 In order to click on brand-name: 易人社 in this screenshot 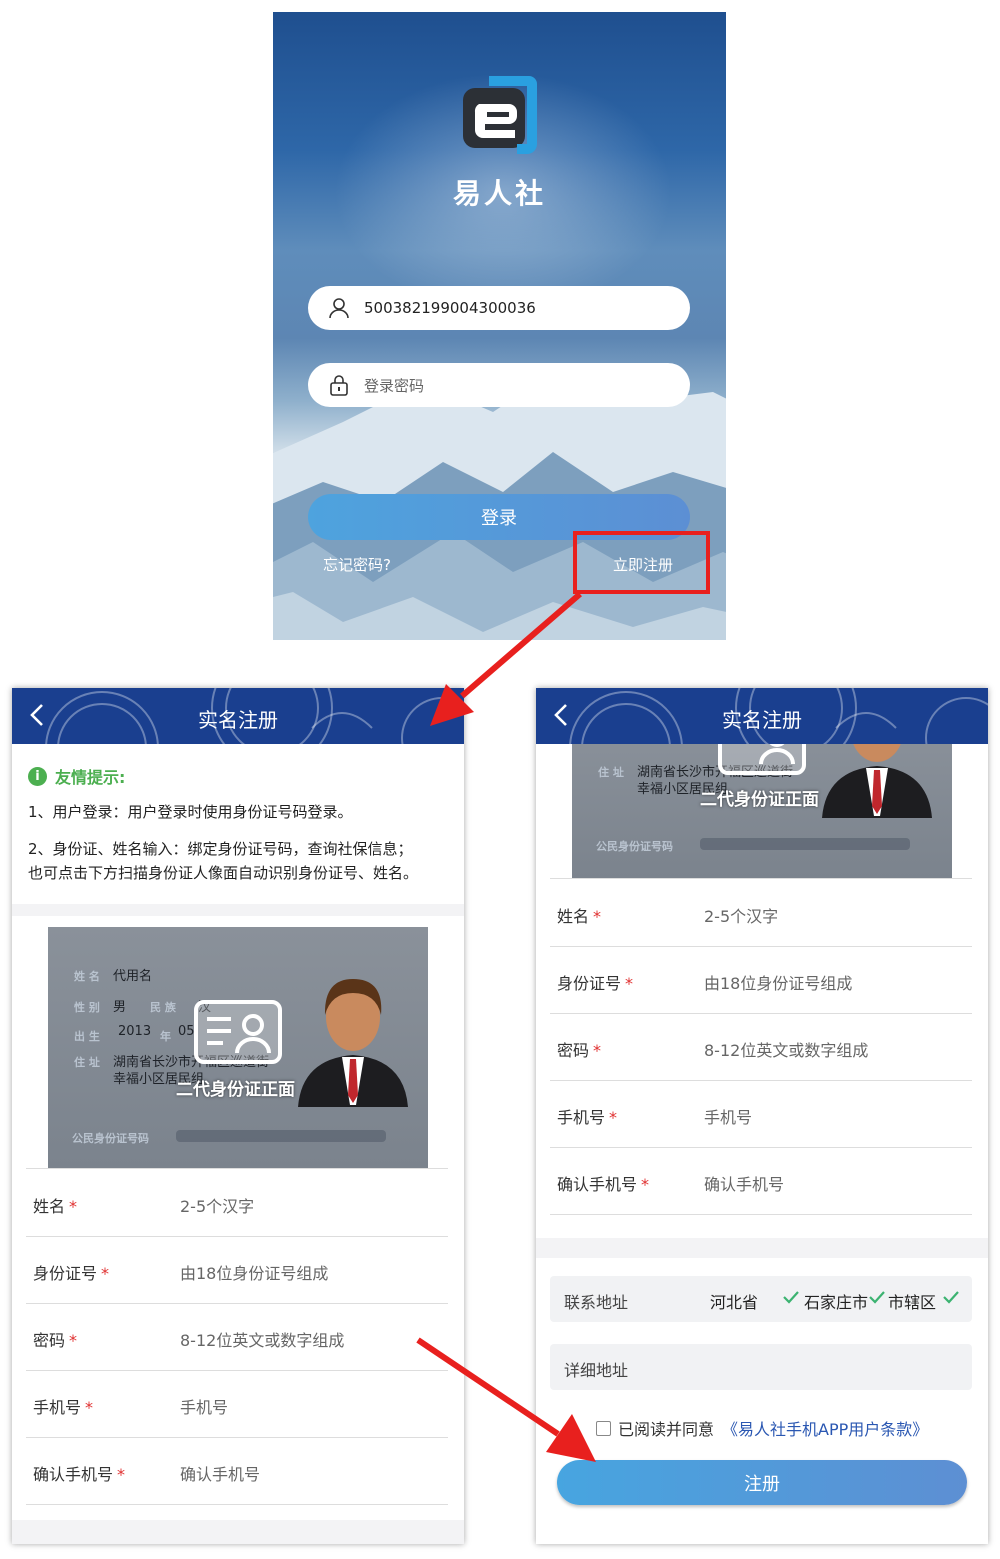, I will do `click(499, 193)`.